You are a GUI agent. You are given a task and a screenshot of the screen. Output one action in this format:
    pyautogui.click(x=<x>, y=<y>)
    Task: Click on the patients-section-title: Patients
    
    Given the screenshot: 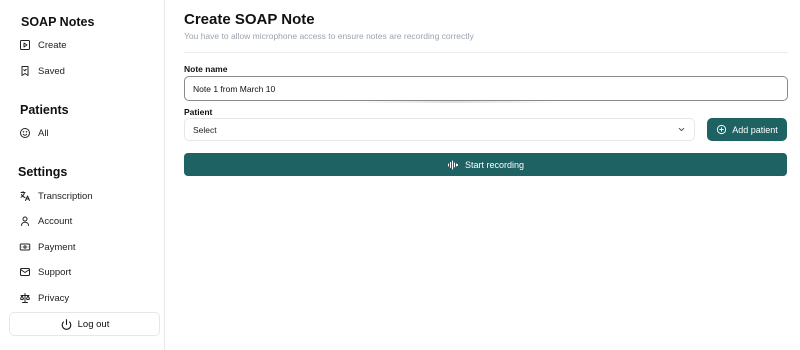 What is the action you would take?
    pyautogui.click(x=44, y=110)
    